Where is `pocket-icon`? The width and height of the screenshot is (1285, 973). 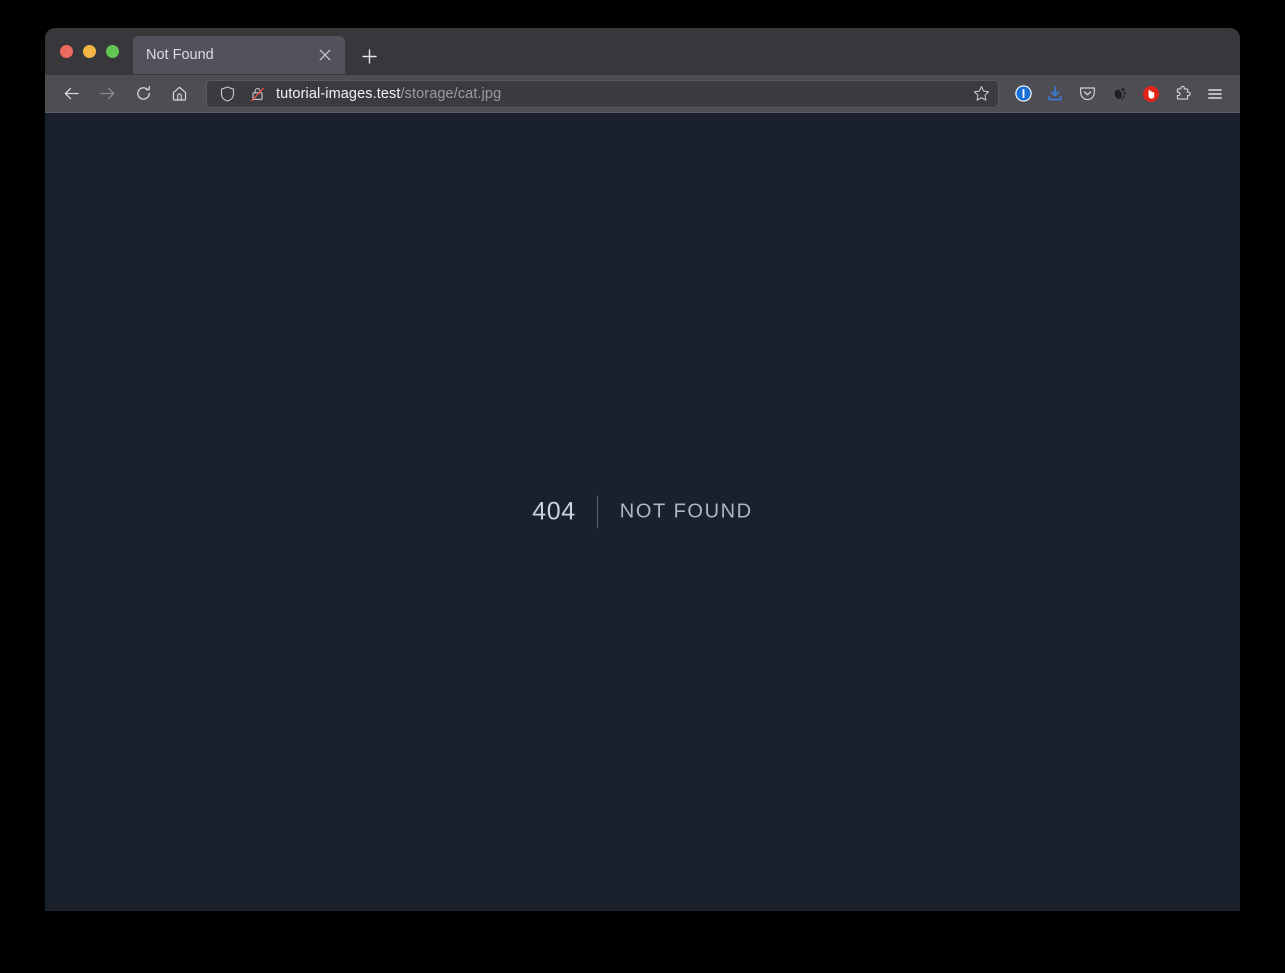
pocket-icon is located at coordinates (1087, 94).